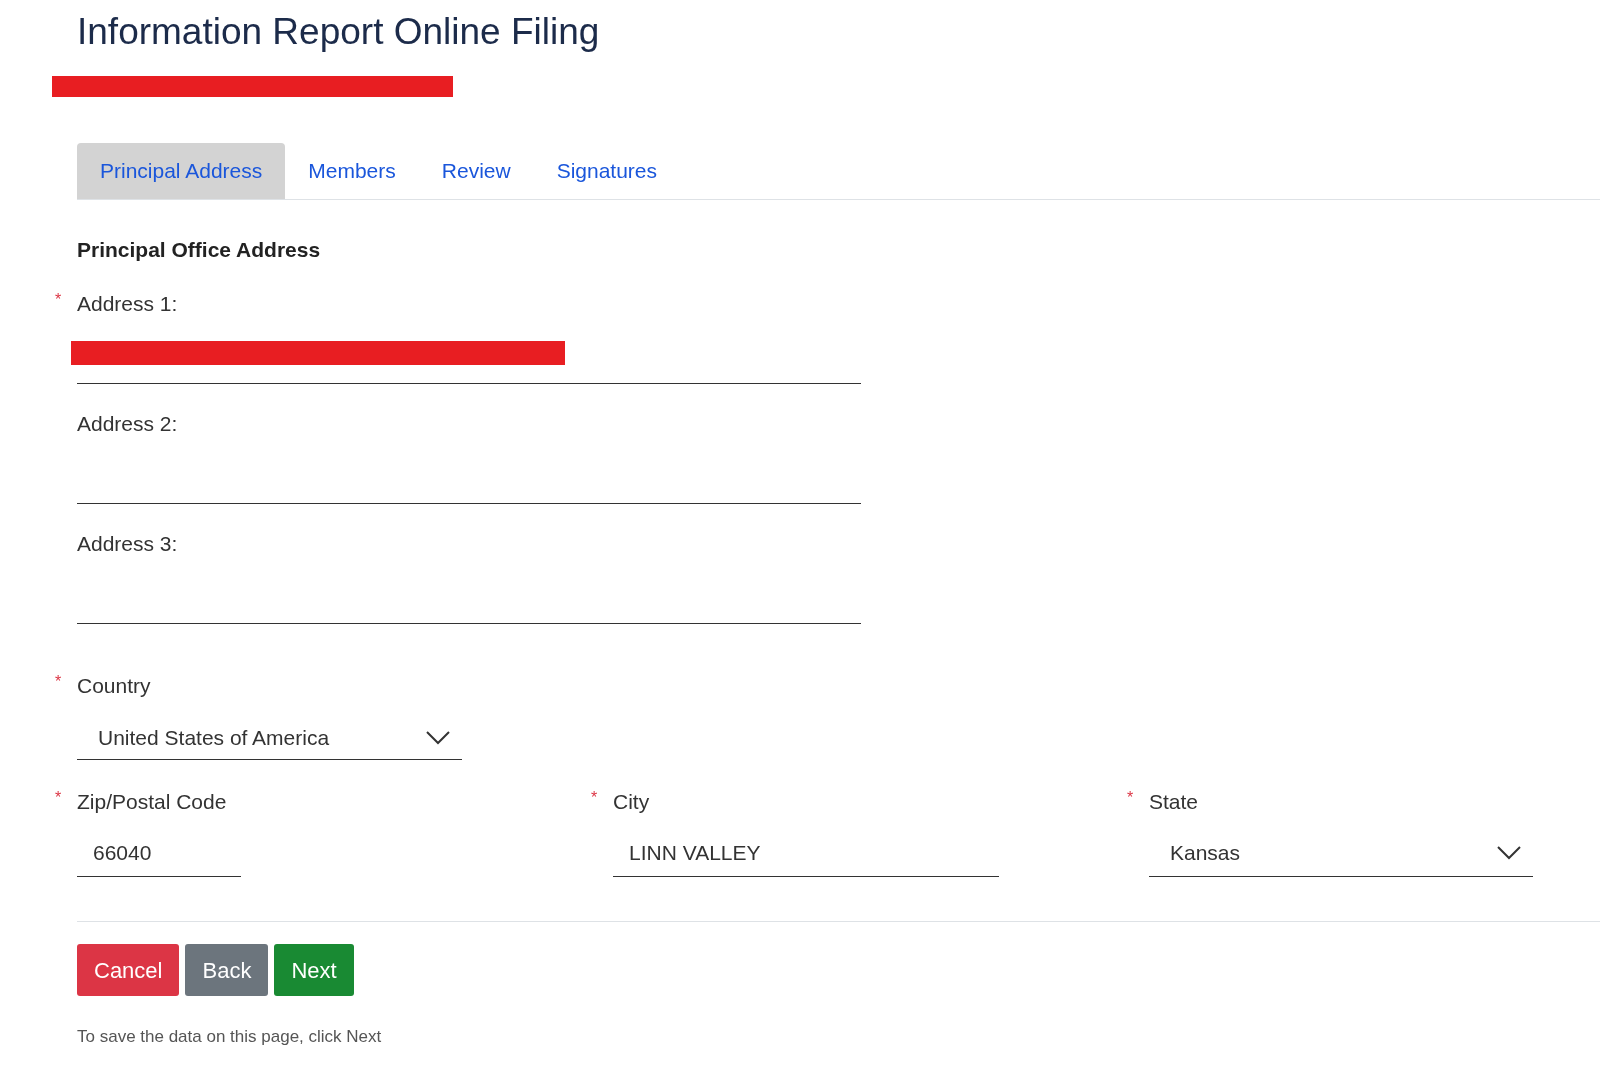 This screenshot has height=1072, width=1600. Describe the element at coordinates (806, 853) in the screenshot. I see `input-field: LINN VALLEY` at that location.